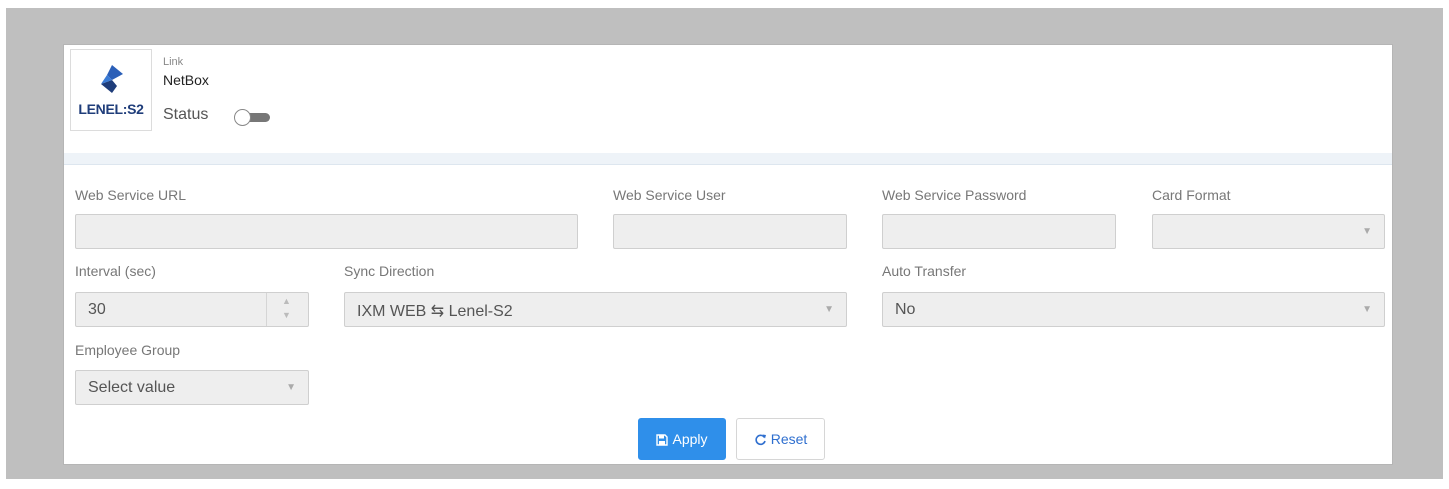 The height and width of the screenshot is (489, 1449). What do you see at coordinates (242, 117) in the screenshot?
I see `toggle-knob` at bounding box center [242, 117].